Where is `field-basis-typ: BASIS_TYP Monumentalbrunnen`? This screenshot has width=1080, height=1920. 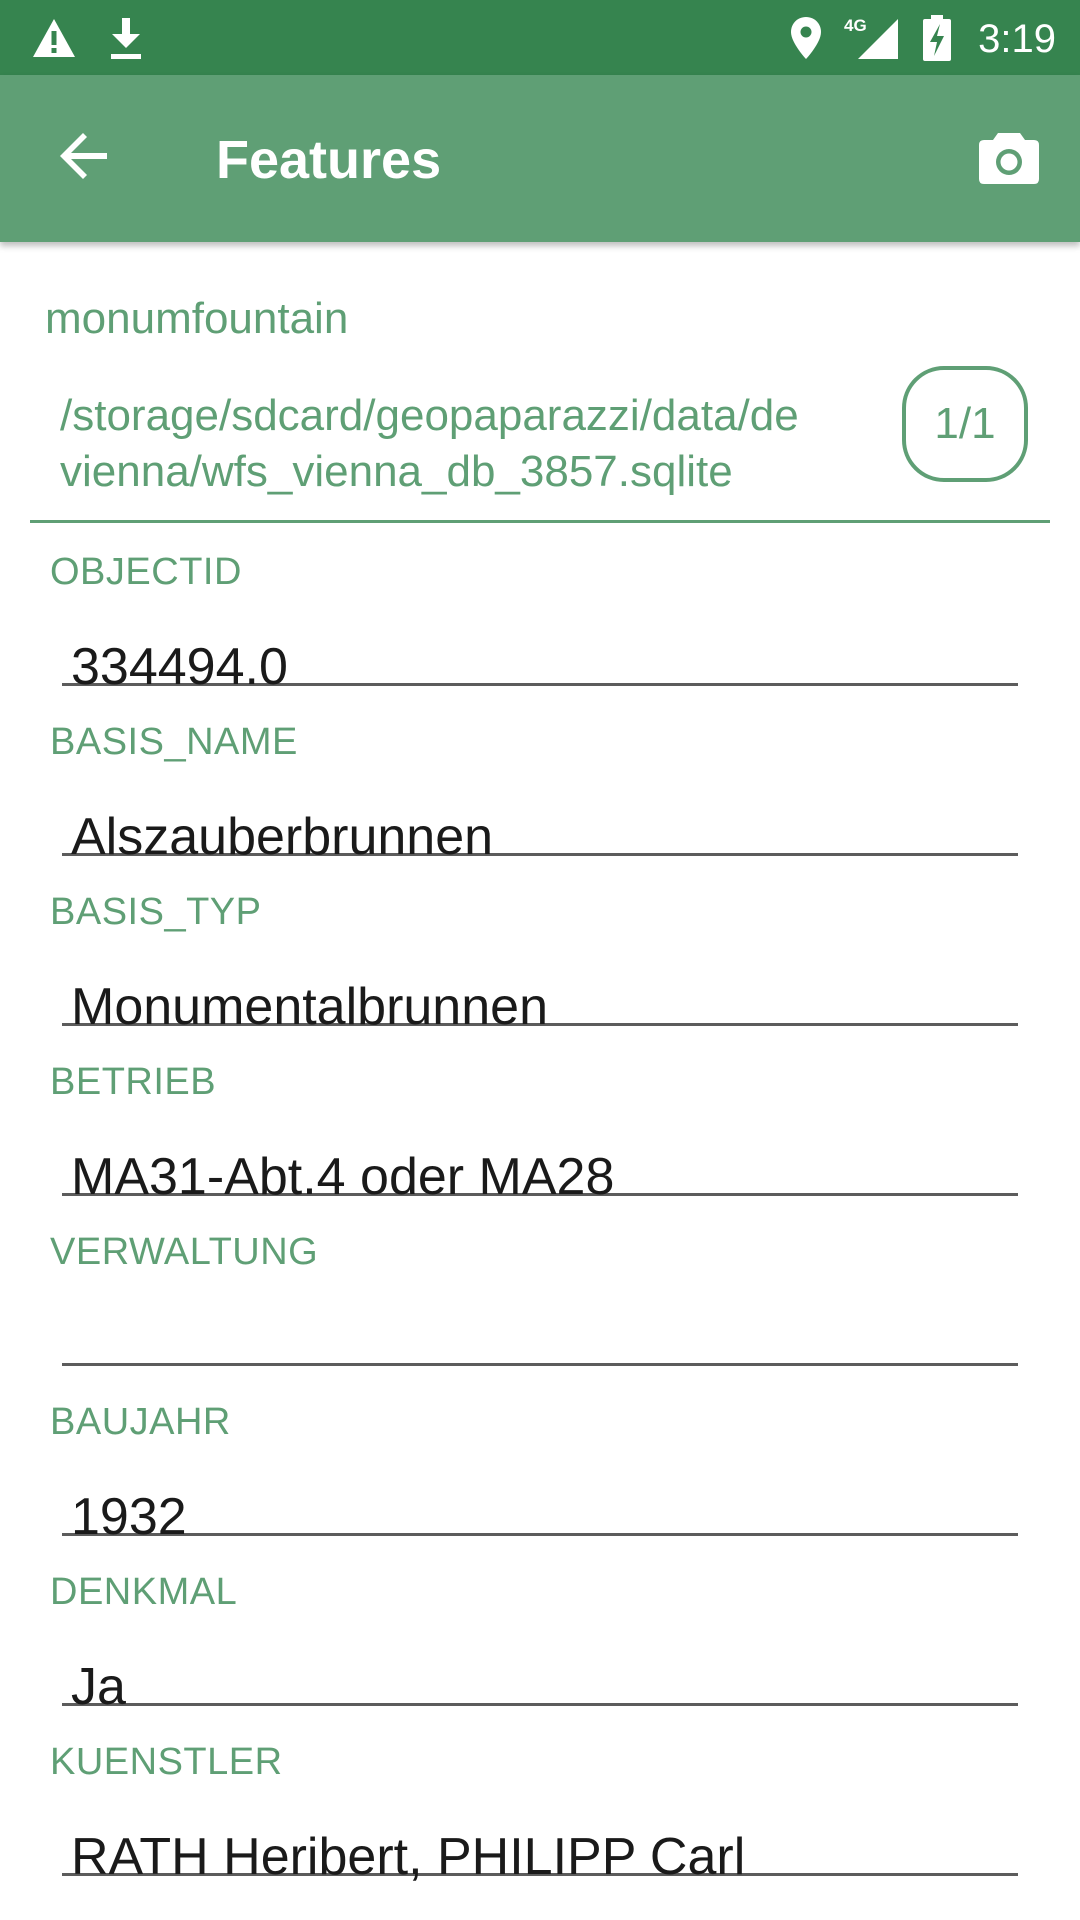
field-basis-typ: BASIS_TYP Monumentalbrunnen is located at coordinates (540, 976).